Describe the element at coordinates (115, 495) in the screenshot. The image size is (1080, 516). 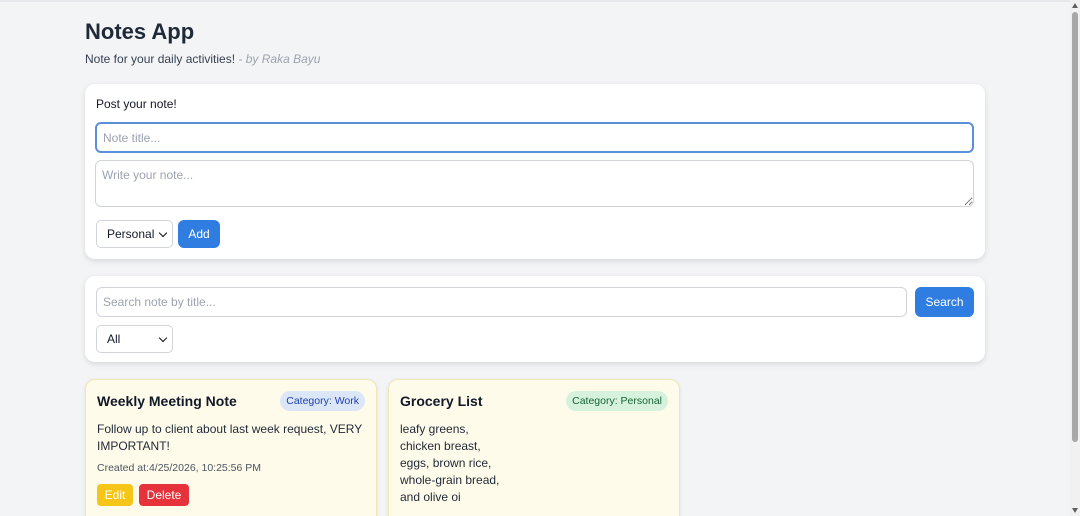
I see `edit-note-button: Edit` at that location.